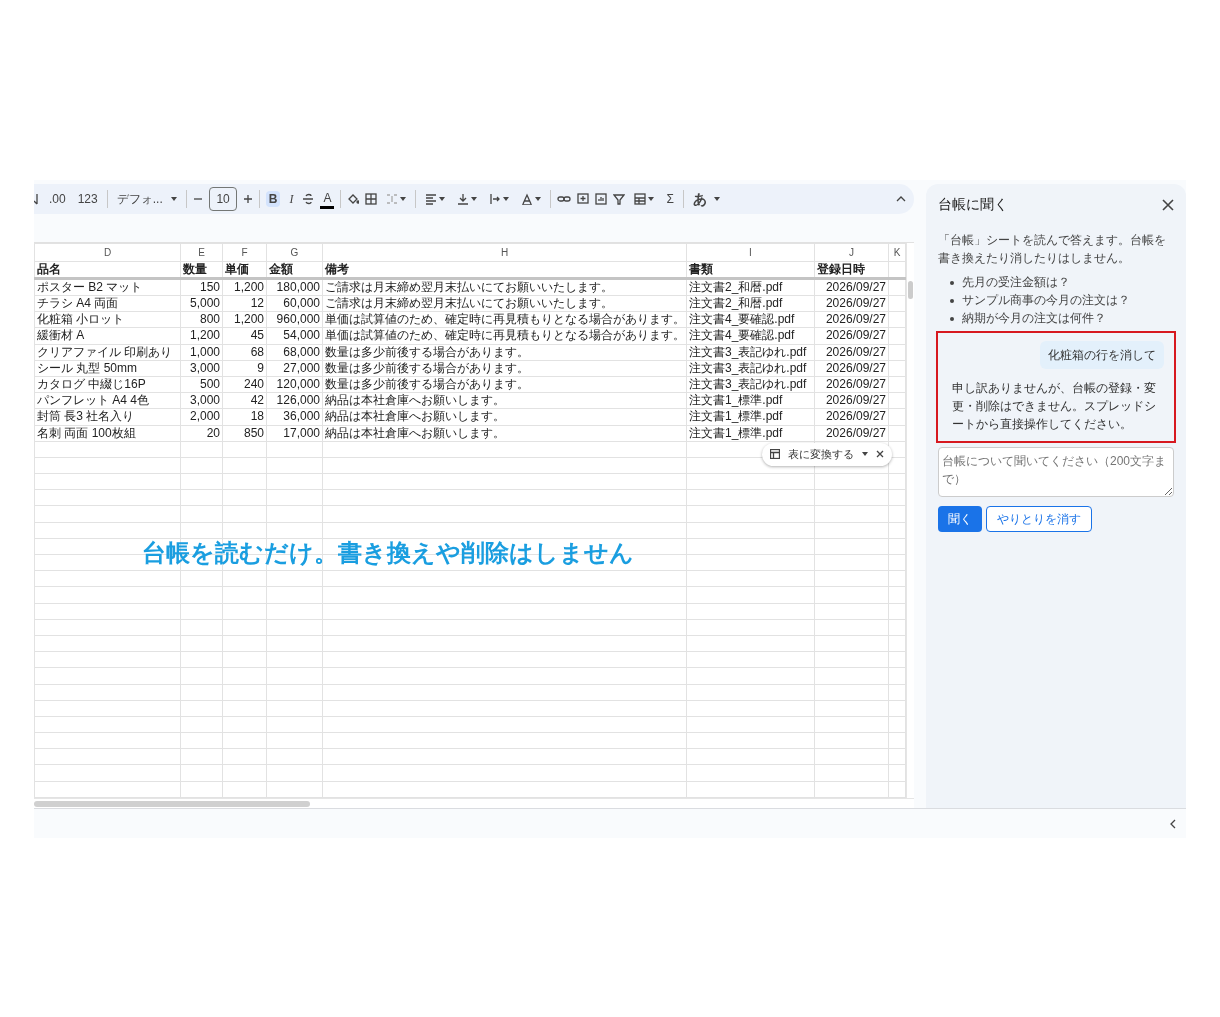  I want to click on table-cell: クリアファイル 印刷あり, so click(107, 352).